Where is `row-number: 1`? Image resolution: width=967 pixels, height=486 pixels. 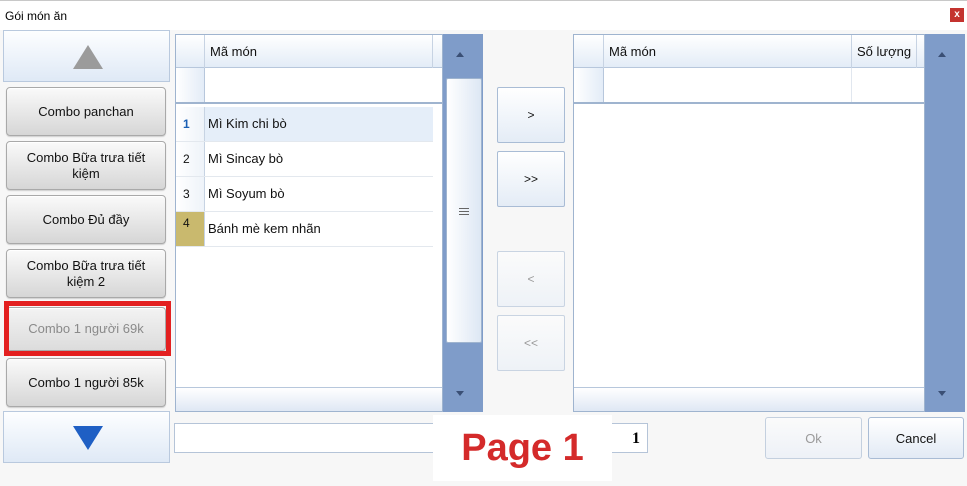
row-number: 1 is located at coordinates (190, 124).